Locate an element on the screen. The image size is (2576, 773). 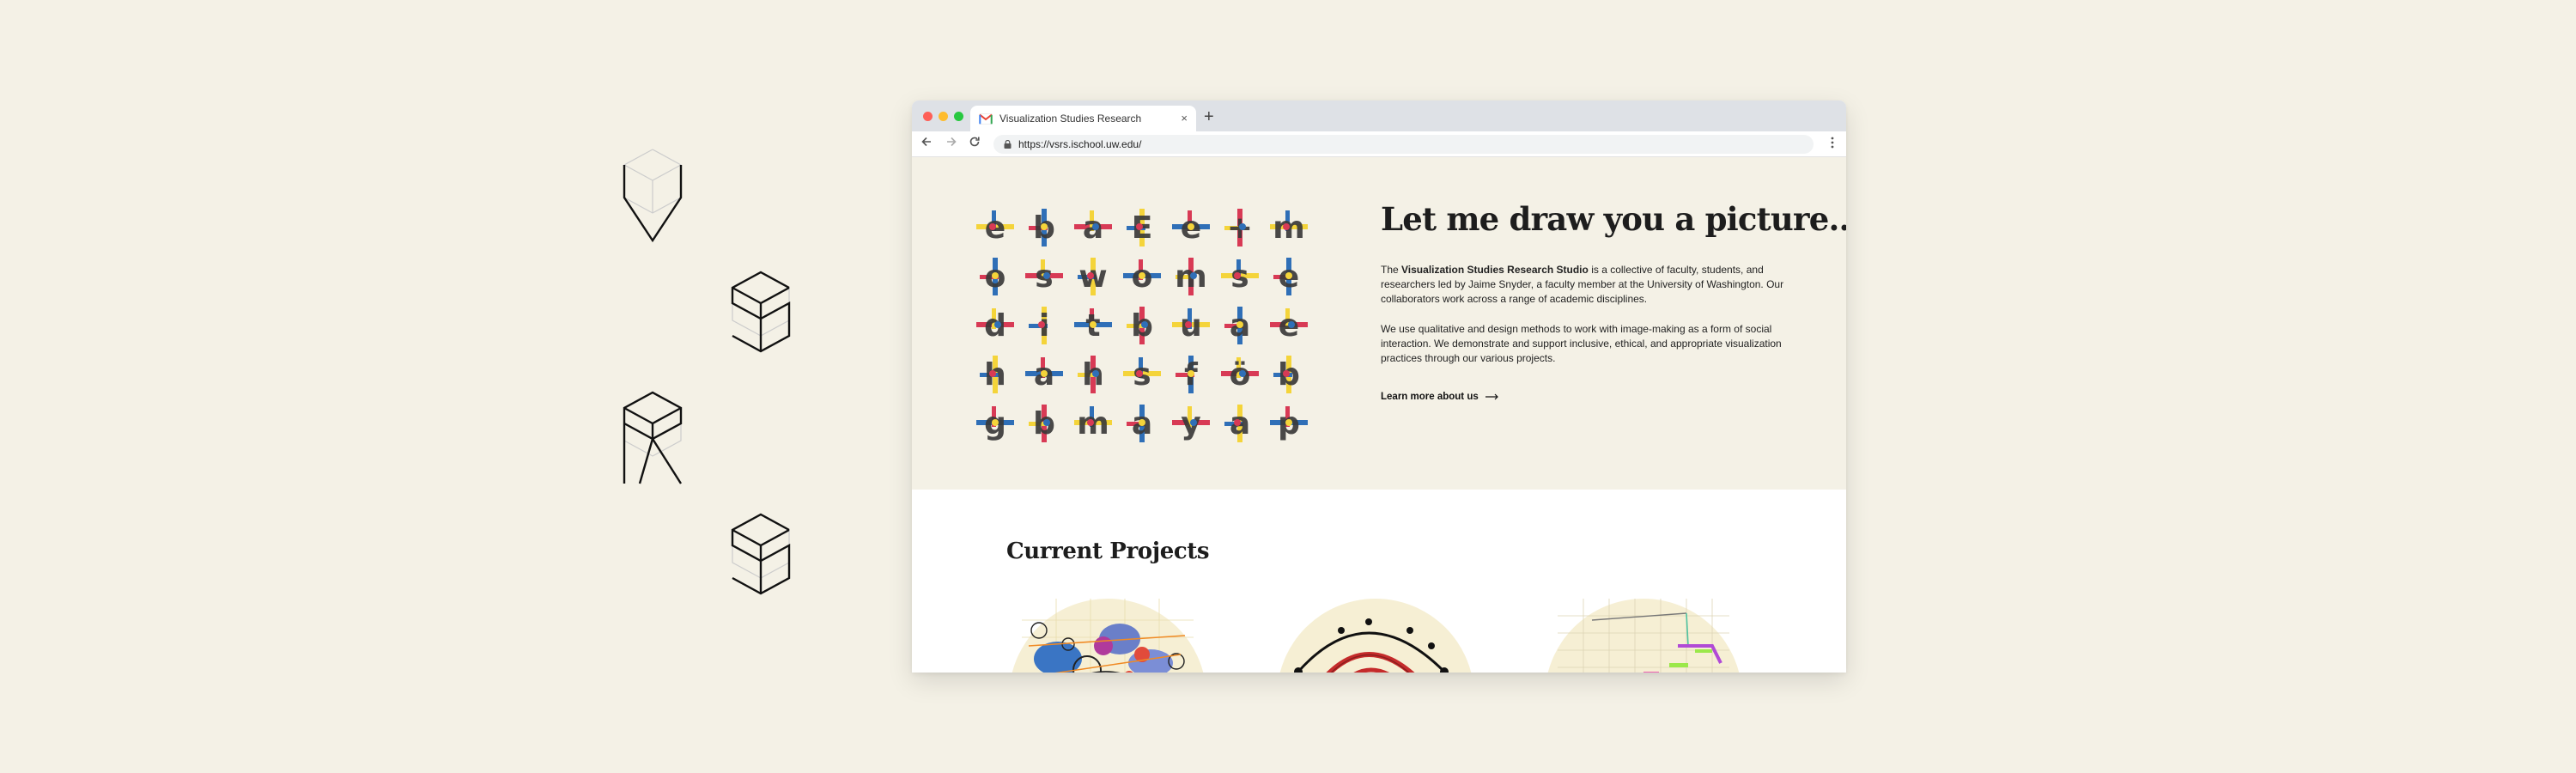
letter-glyph: t is located at coordinates (1093, 326).